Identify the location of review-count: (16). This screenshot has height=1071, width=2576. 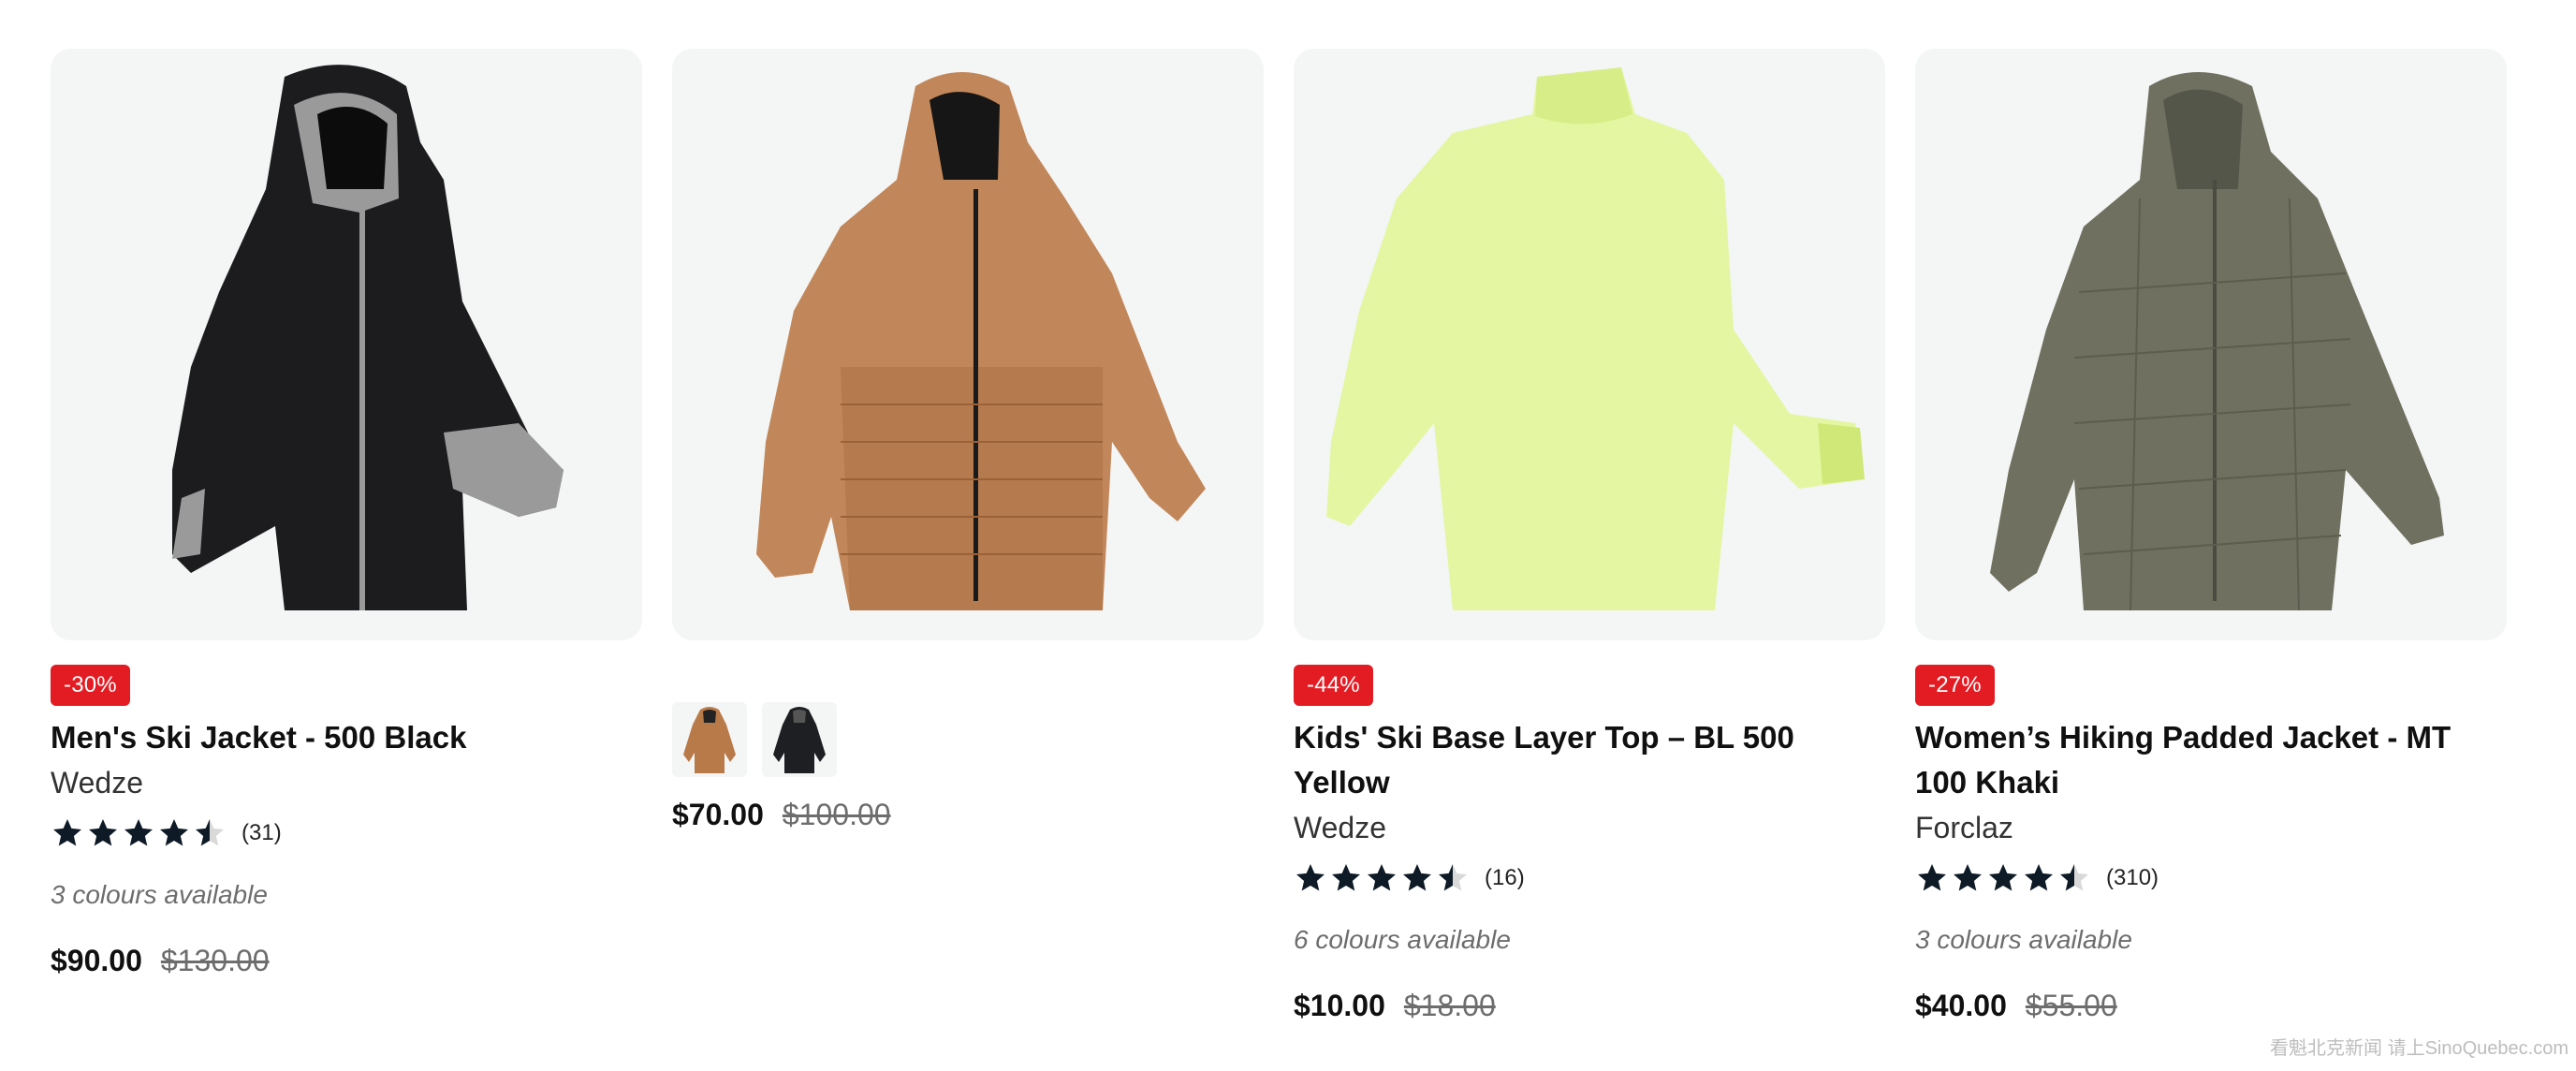
(1505, 877).